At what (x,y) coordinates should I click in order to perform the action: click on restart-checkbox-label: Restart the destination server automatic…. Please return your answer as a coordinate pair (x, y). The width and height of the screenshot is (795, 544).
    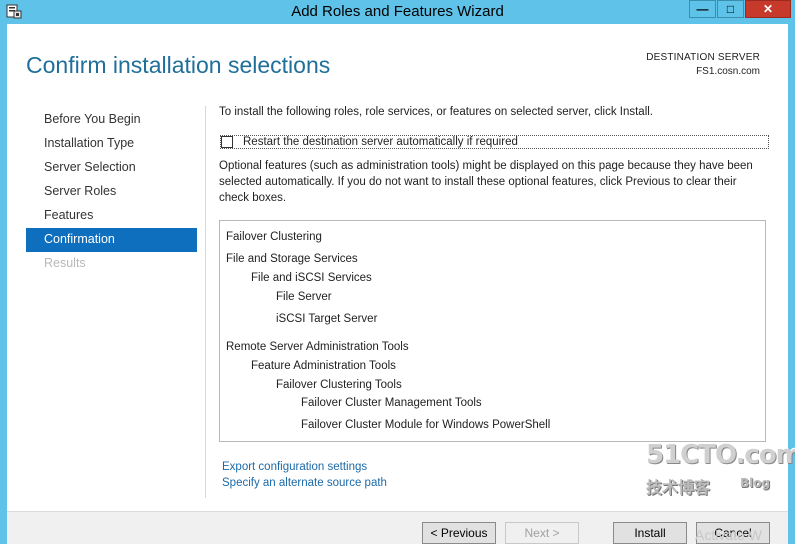
    Looking at the image, I should click on (380, 142).